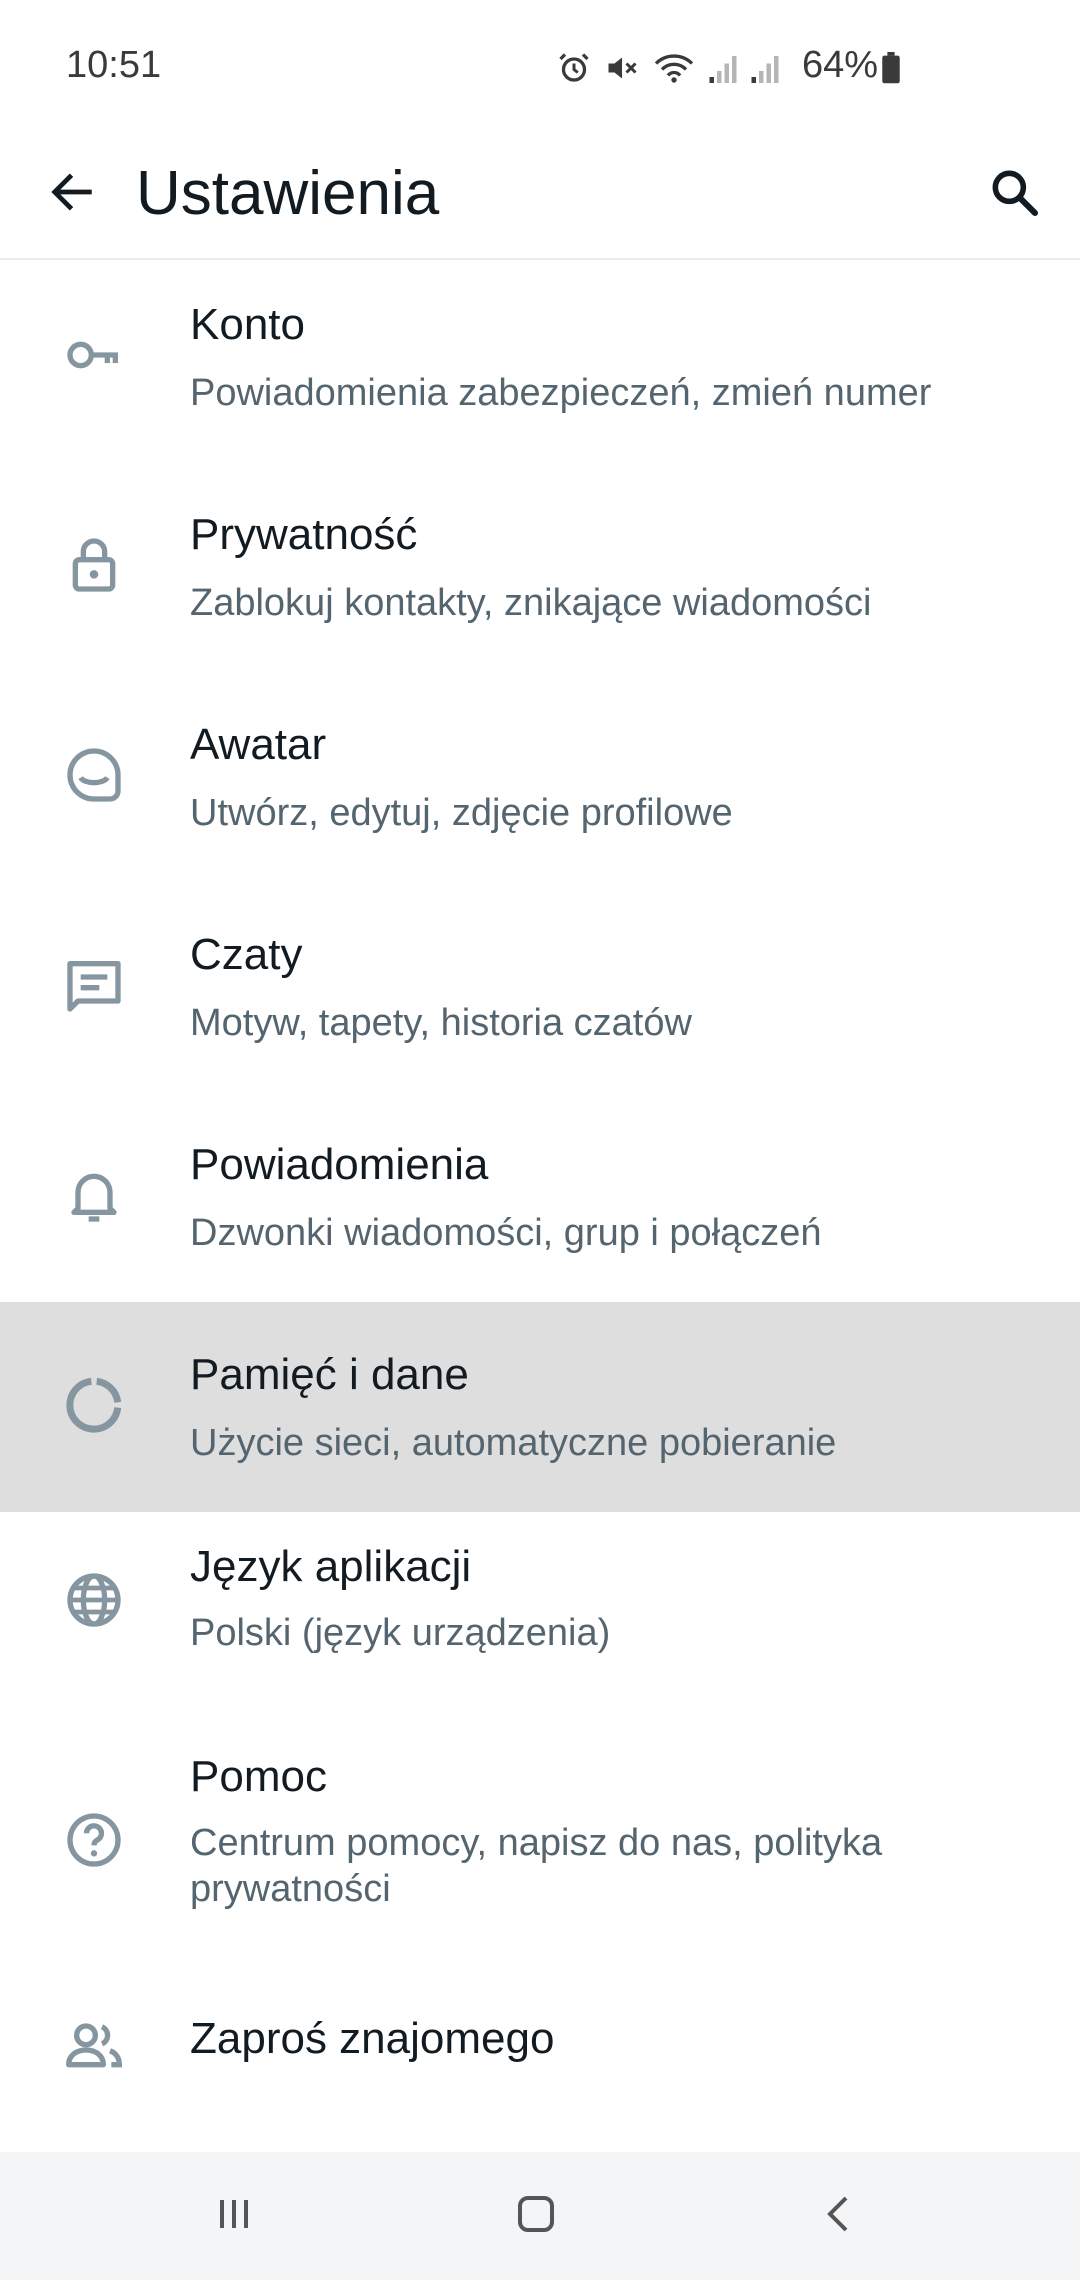  What do you see at coordinates (674, 68) in the screenshot?
I see `wifi-icon` at bounding box center [674, 68].